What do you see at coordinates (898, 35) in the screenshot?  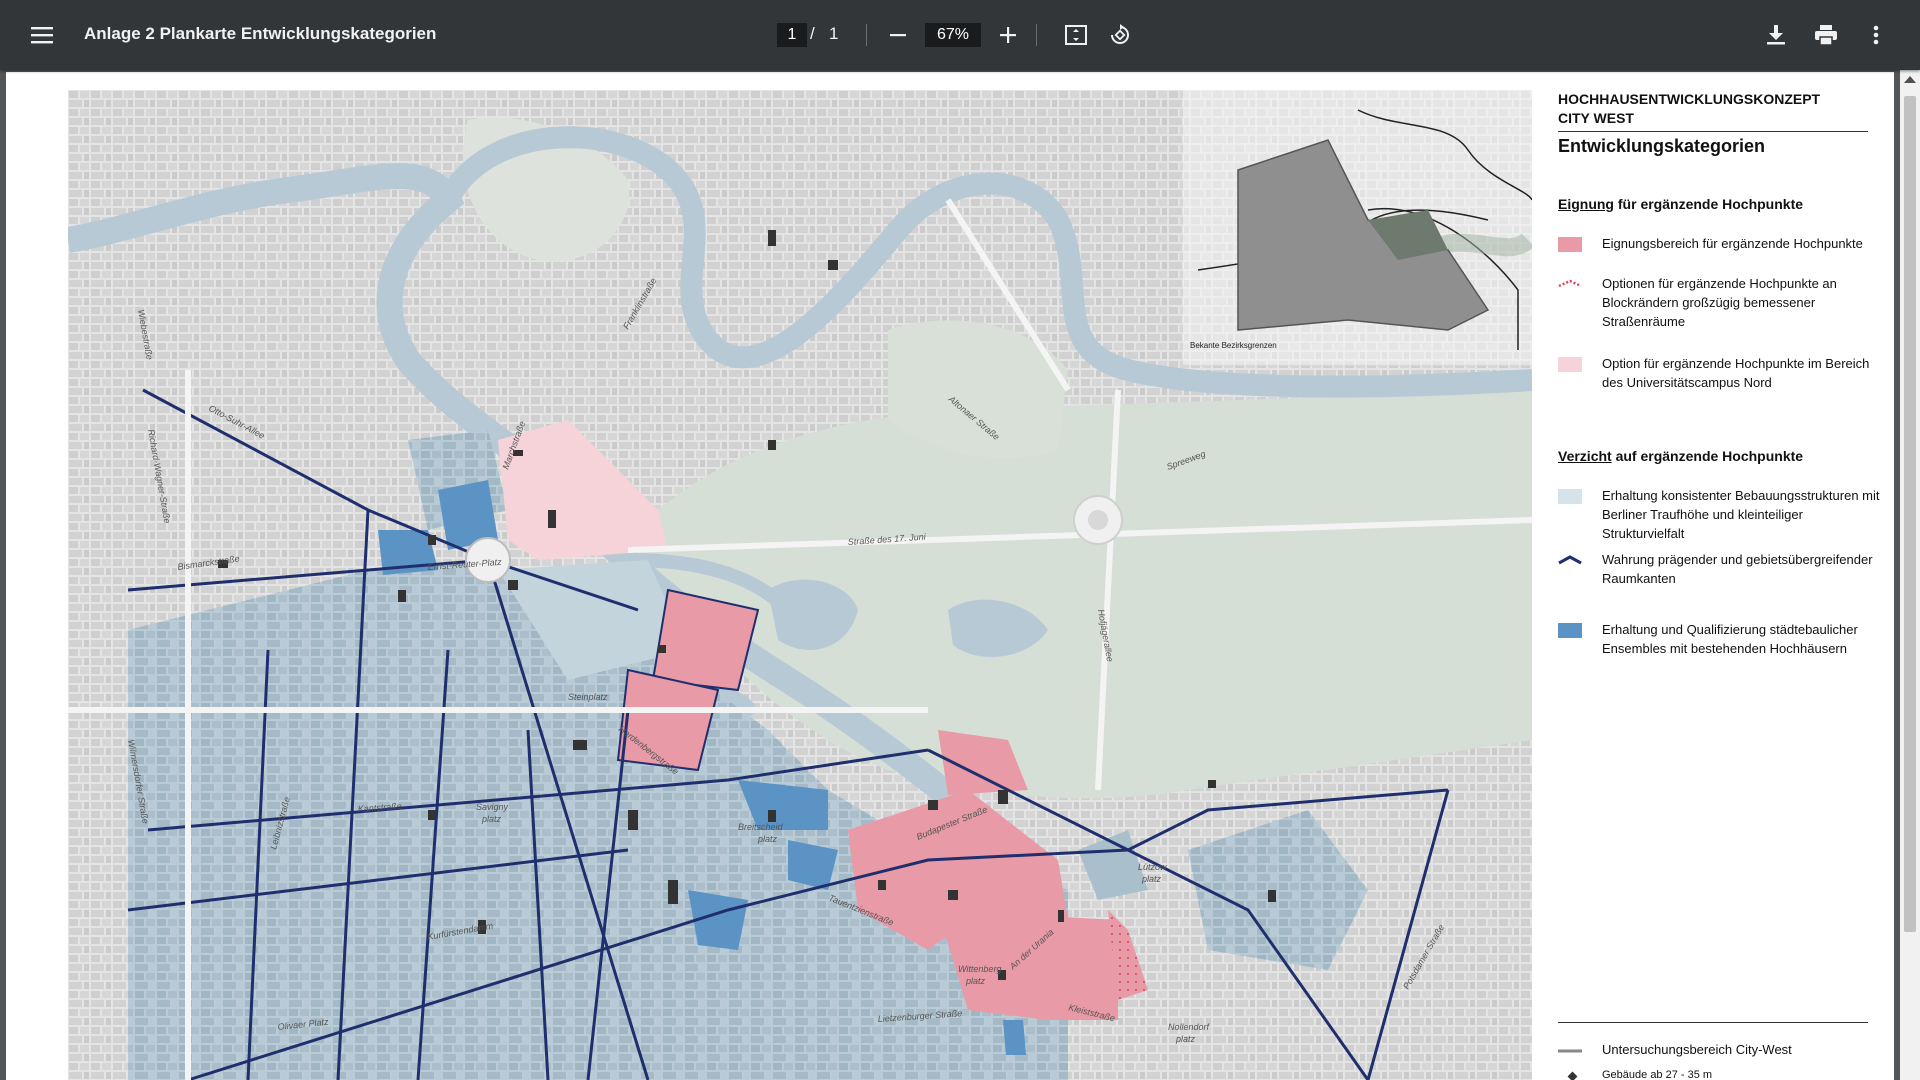 I see `minus-icon` at bounding box center [898, 35].